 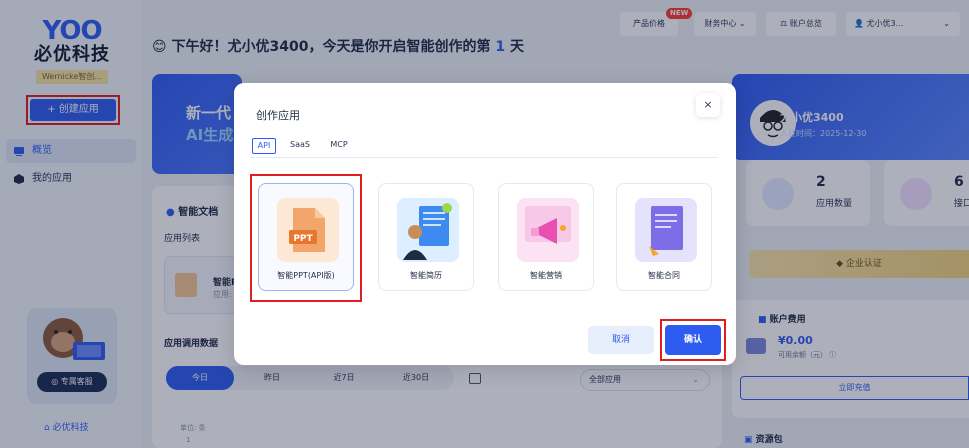 I want to click on cancel-button: 取消, so click(x=621, y=340).